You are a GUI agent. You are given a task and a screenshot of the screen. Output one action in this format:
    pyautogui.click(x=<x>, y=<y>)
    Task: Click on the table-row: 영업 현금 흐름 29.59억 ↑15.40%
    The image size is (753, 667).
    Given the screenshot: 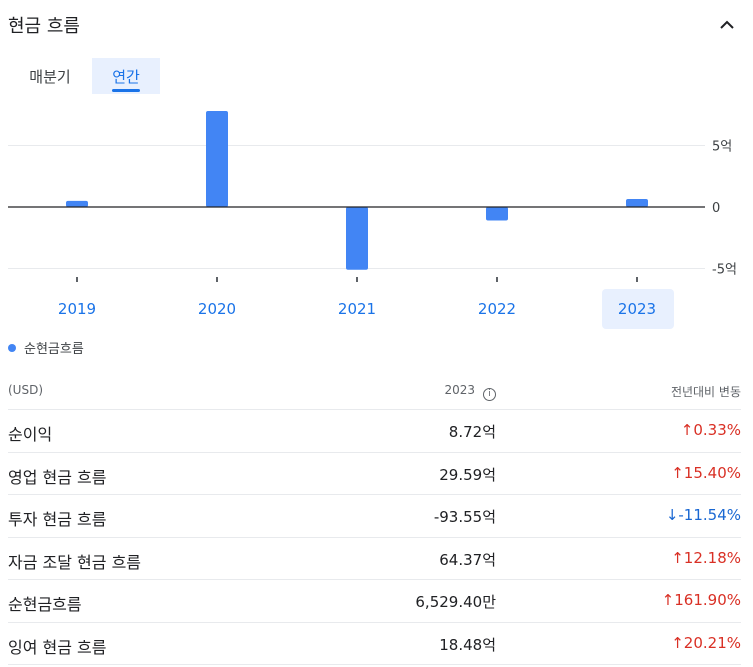 What is the action you would take?
    pyautogui.click(x=374, y=474)
    